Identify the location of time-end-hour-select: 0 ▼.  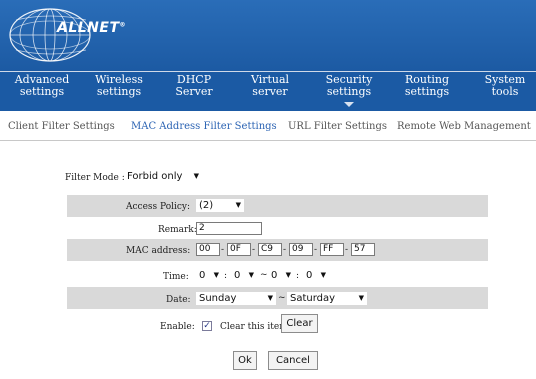
(281, 275).